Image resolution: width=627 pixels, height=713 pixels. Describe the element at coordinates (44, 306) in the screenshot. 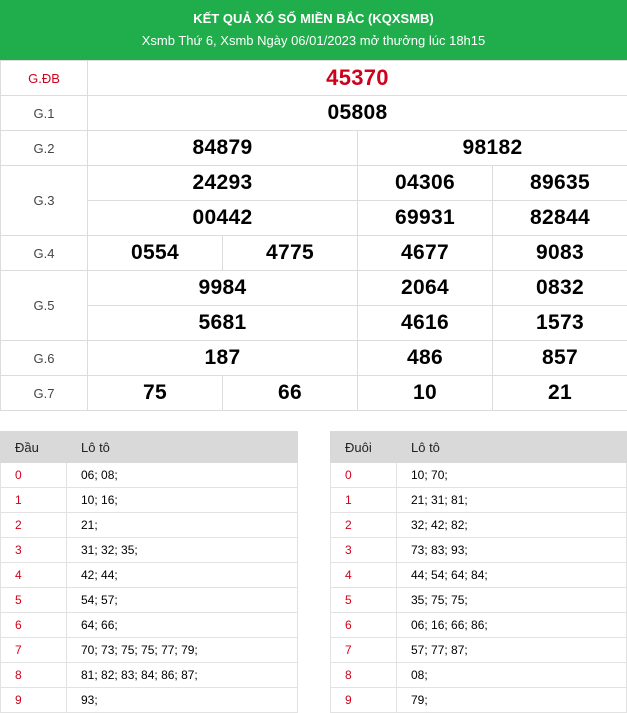

I see `prize-label: G.5` at that location.